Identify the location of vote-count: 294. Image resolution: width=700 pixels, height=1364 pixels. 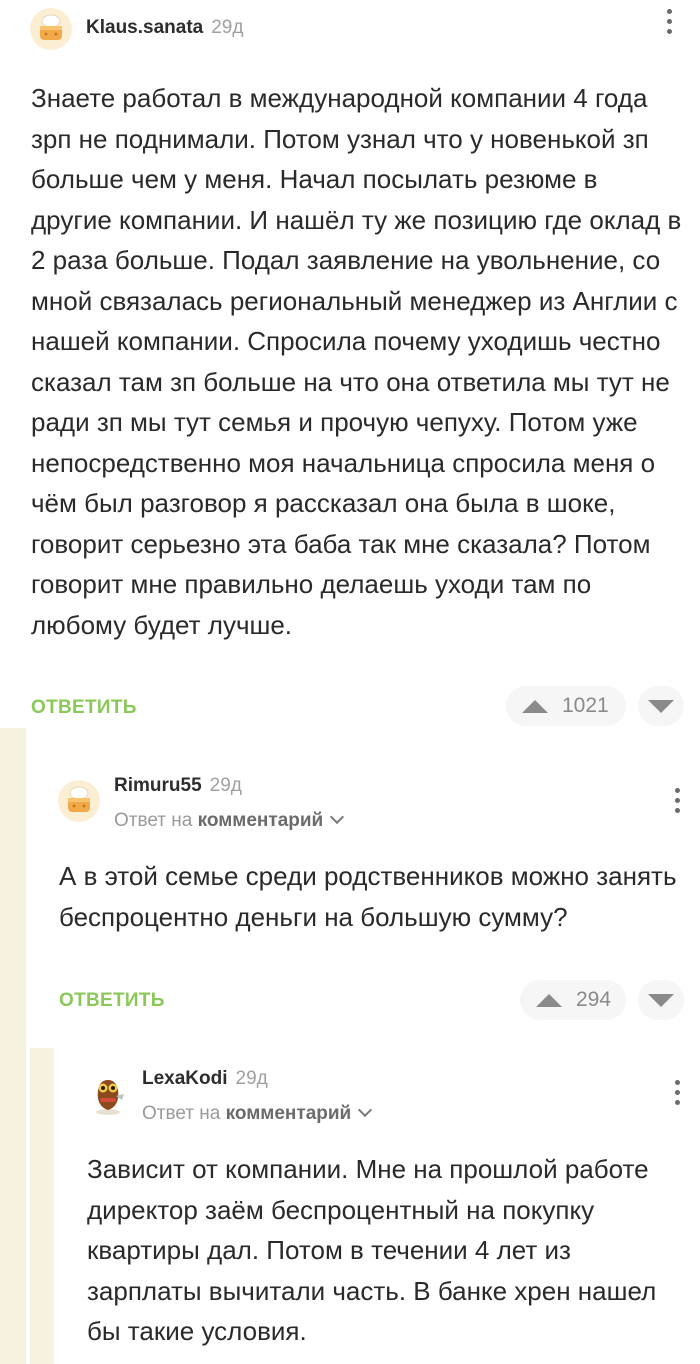
(594, 999).